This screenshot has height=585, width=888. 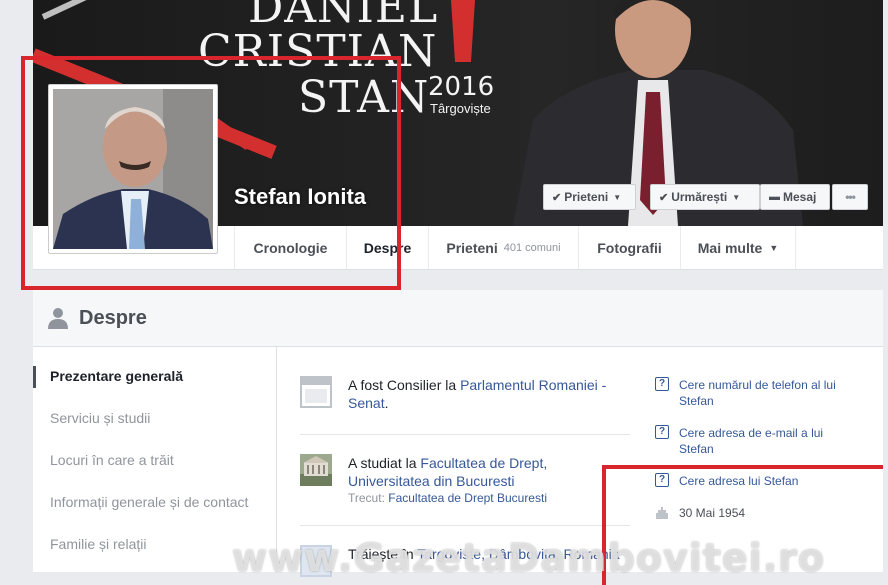 I want to click on tab-prieteni: Prieteni 401 comuni, so click(x=503, y=247).